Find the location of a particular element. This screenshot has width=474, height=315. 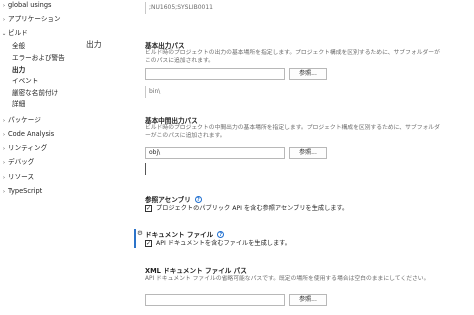

sidebar-item-label: リソース is located at coordinates (21, 177).